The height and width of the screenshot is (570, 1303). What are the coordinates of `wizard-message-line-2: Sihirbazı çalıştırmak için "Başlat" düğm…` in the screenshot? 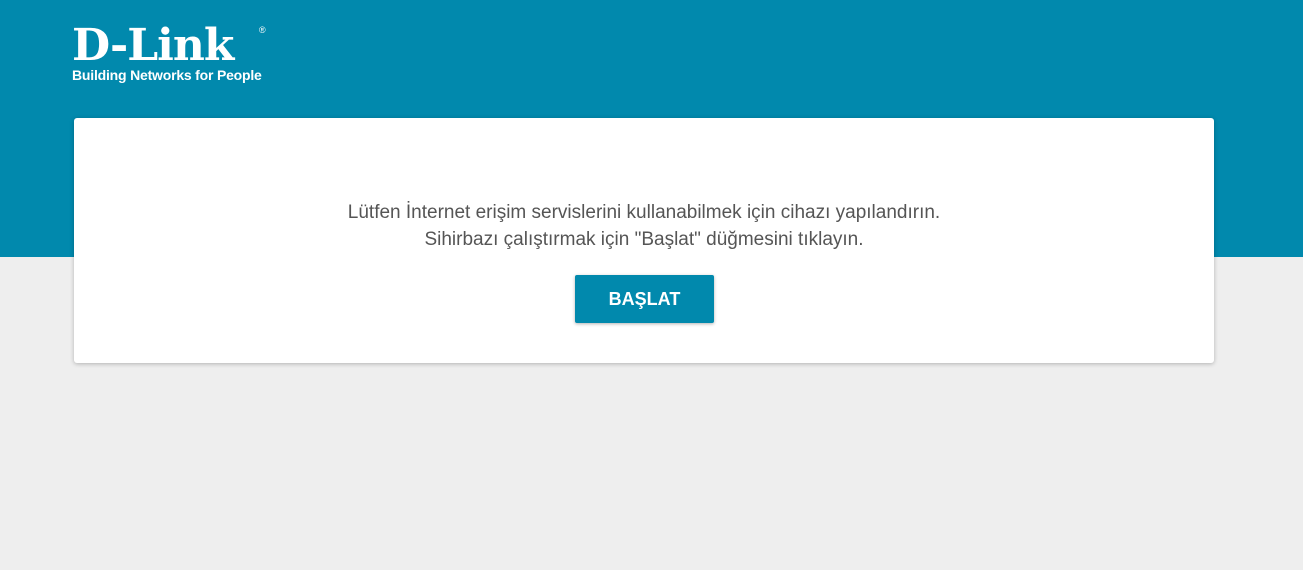 It's located at (644, 239).